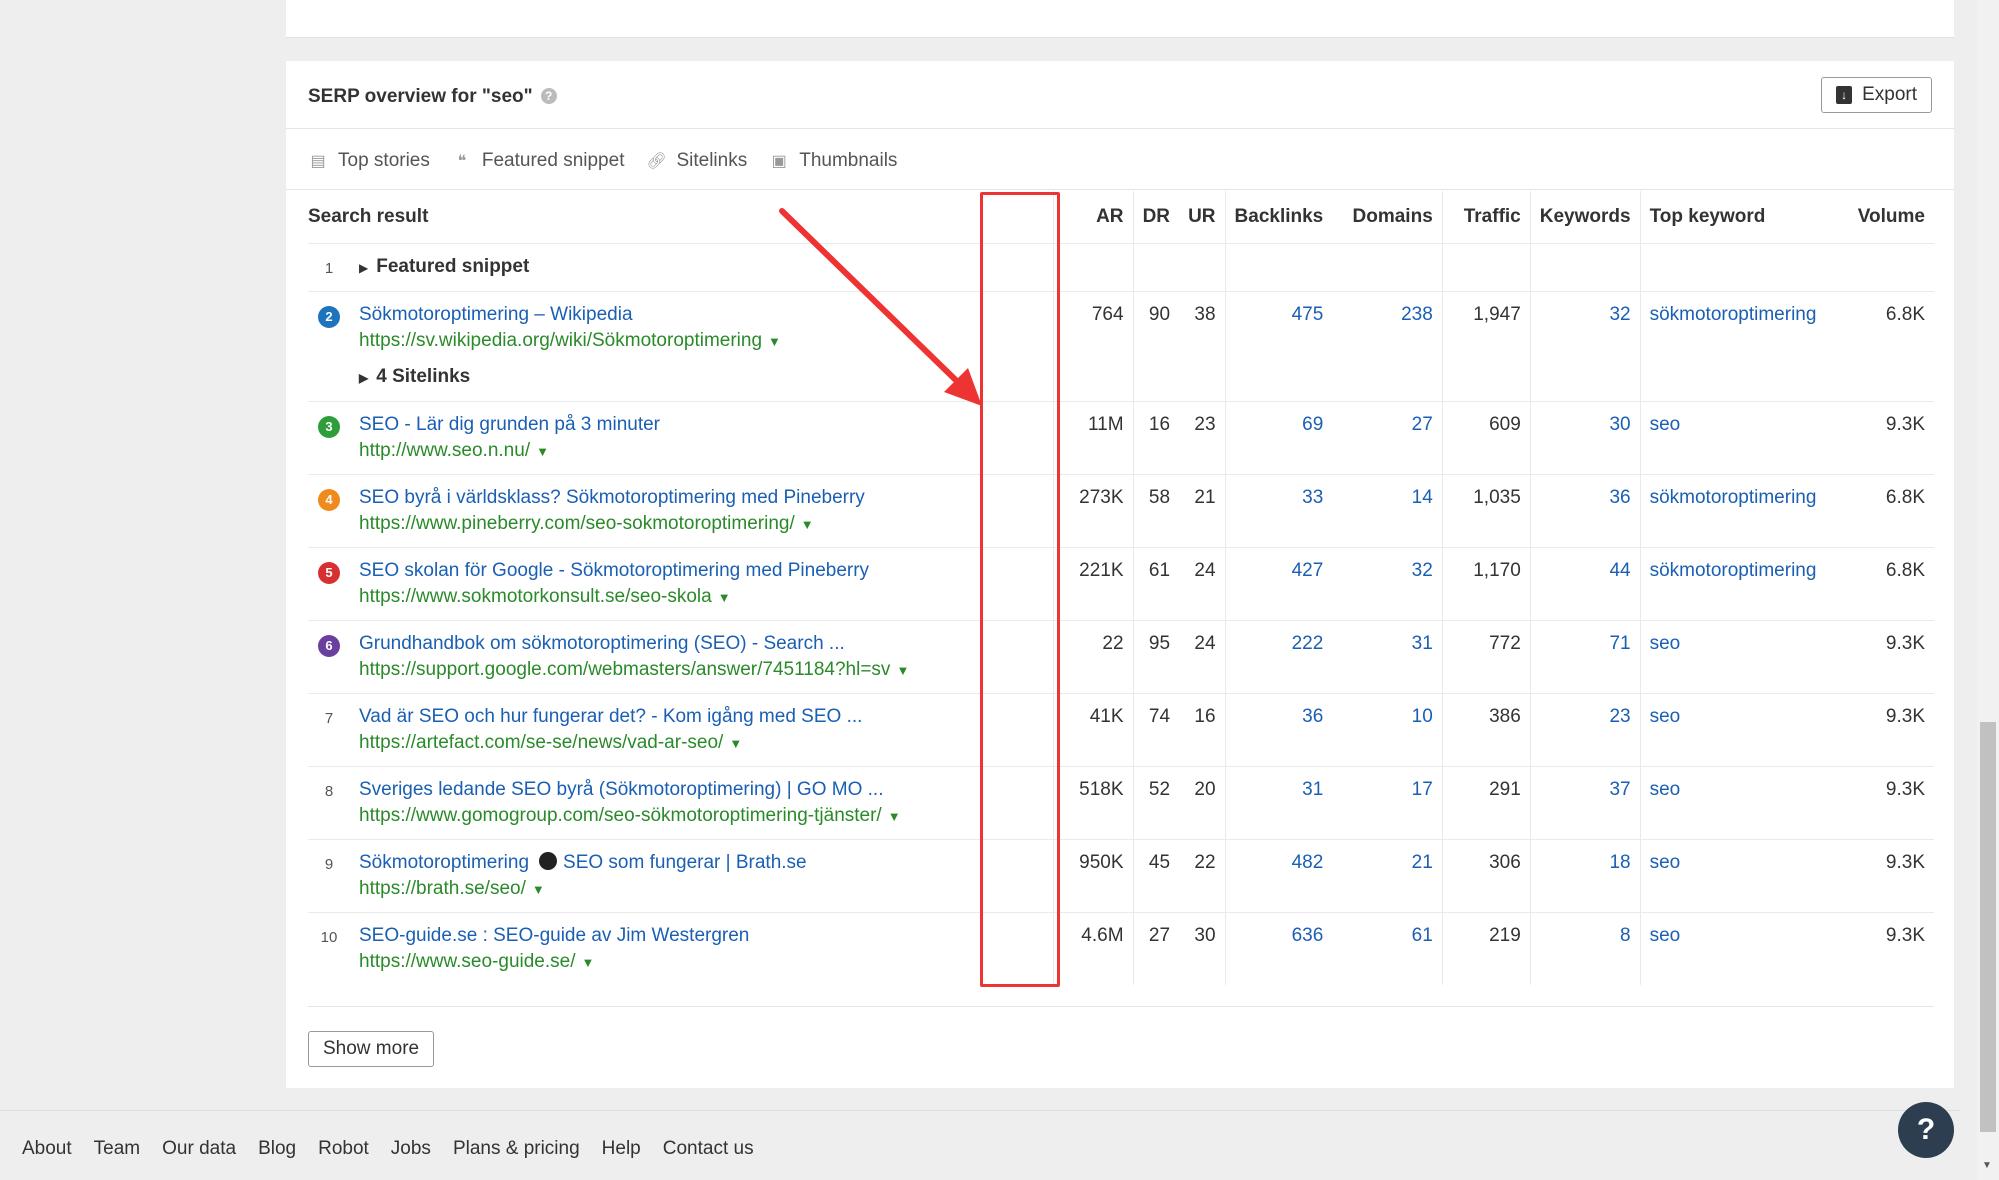 This screenshot has width=1999, height=1180. What do you see at coordinates (1987, 1165) in the screenshot?
I see `scroll-down-arrow-icon: ▼` at bounding box center [1987, 1165].